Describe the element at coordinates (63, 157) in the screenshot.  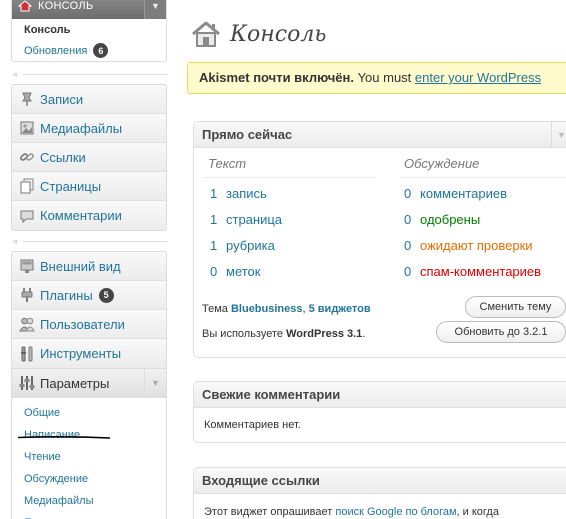
I see `menu-item-label: Ссылки` at that location.